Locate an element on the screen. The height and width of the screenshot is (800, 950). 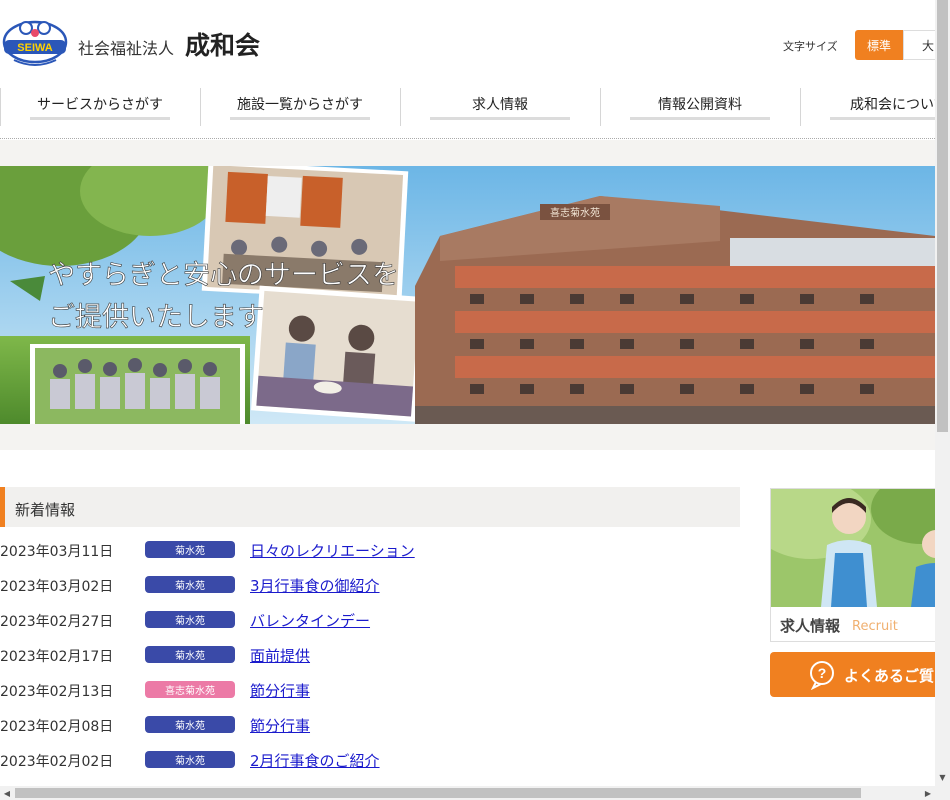
nav-item-label: 成和会について is located at coordinates (892, 105).